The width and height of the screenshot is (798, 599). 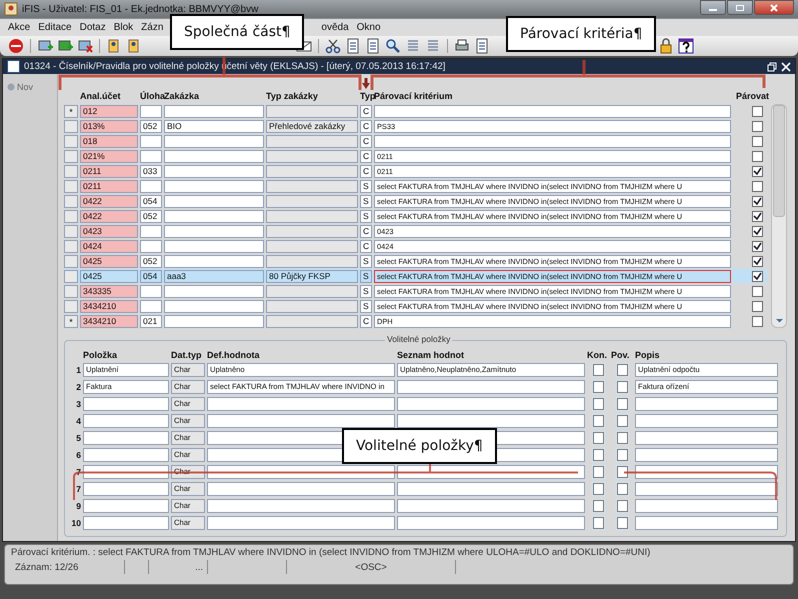 What do you see at coordinates (419, 446) in the screenshot?
I see `callout-tooltip: Volitelné položky¶` at bounding box center [419, 446].